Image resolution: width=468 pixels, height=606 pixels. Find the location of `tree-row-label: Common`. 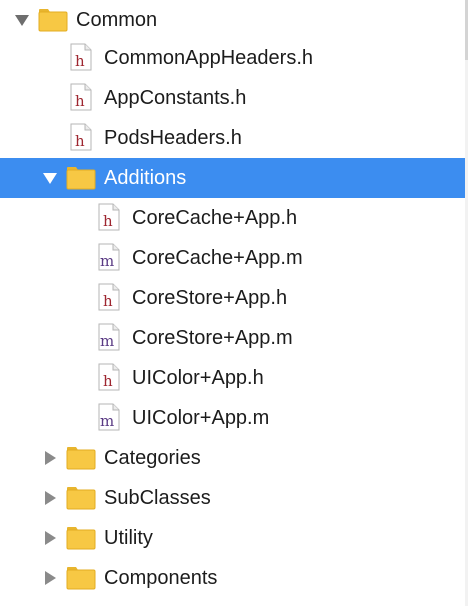

tree-row-label: Common is located at coordinates (117, 20).